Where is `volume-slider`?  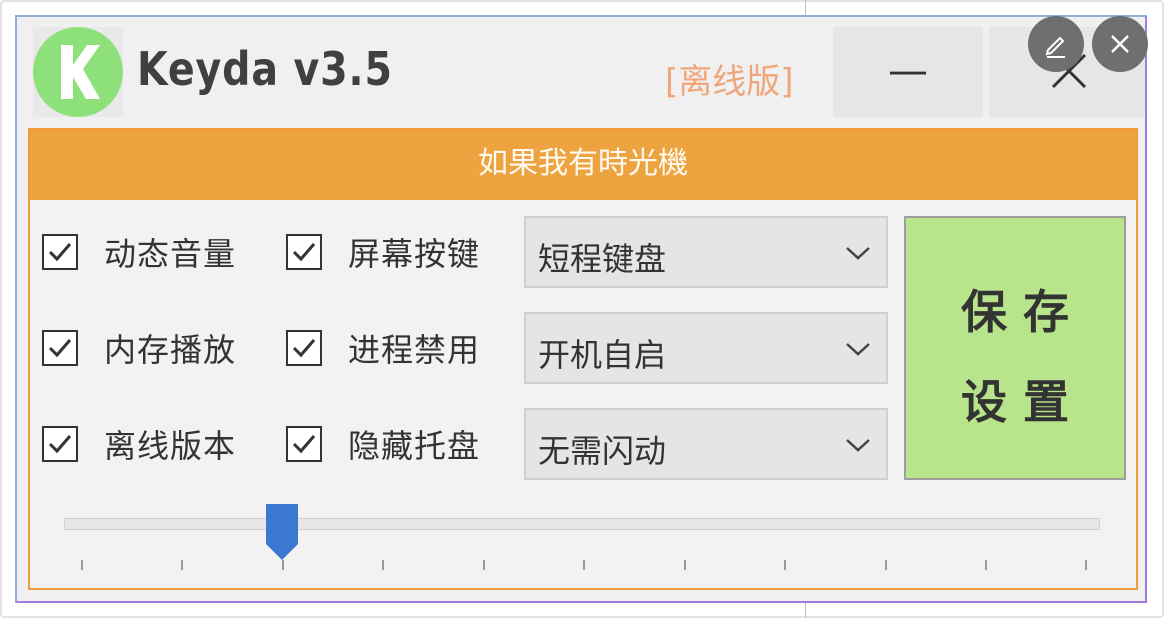 volume-slider is located at coordinates (587, 540).